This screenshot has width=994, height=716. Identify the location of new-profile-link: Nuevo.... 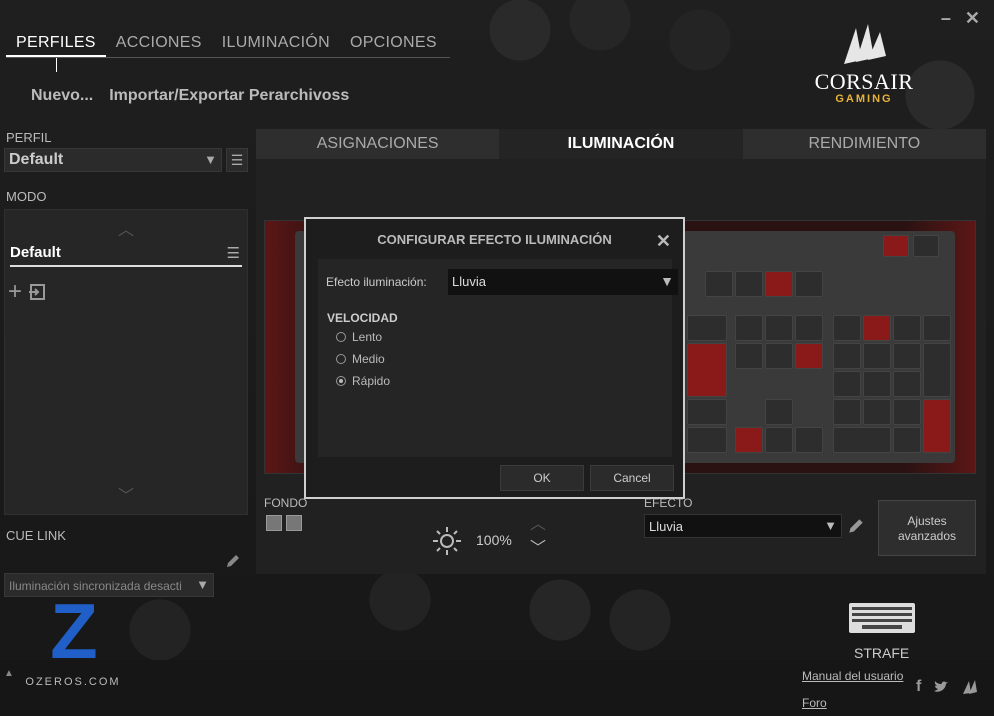
(62, 96).